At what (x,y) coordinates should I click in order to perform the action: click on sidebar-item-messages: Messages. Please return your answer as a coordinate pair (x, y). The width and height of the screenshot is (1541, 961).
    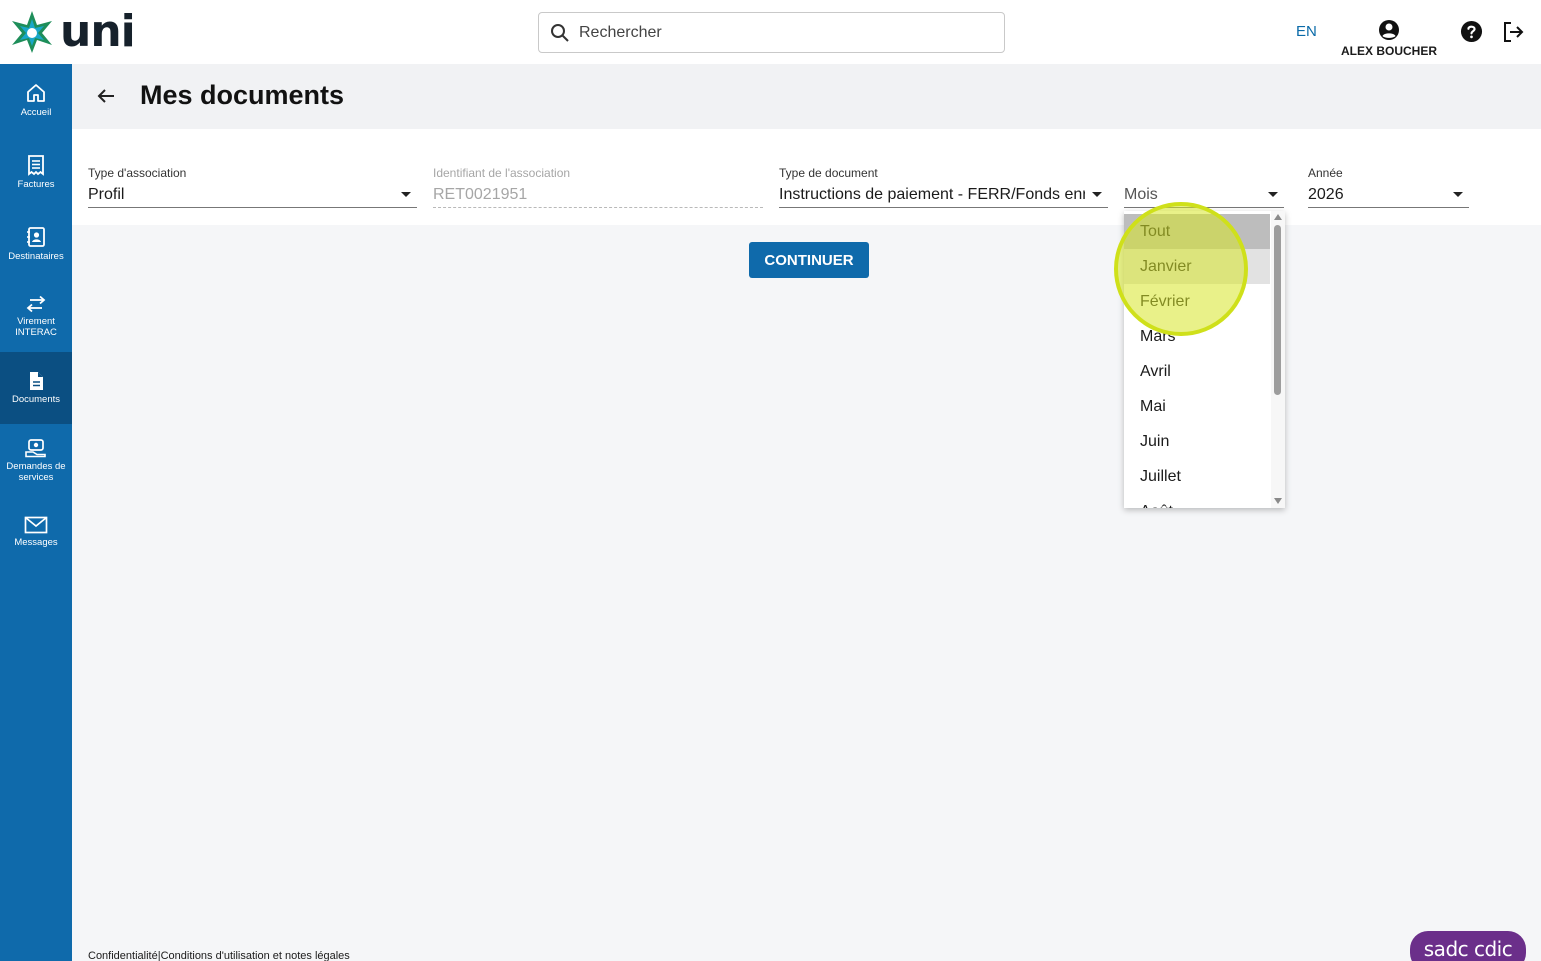
    Looking at the image, I should click on (36, 532).